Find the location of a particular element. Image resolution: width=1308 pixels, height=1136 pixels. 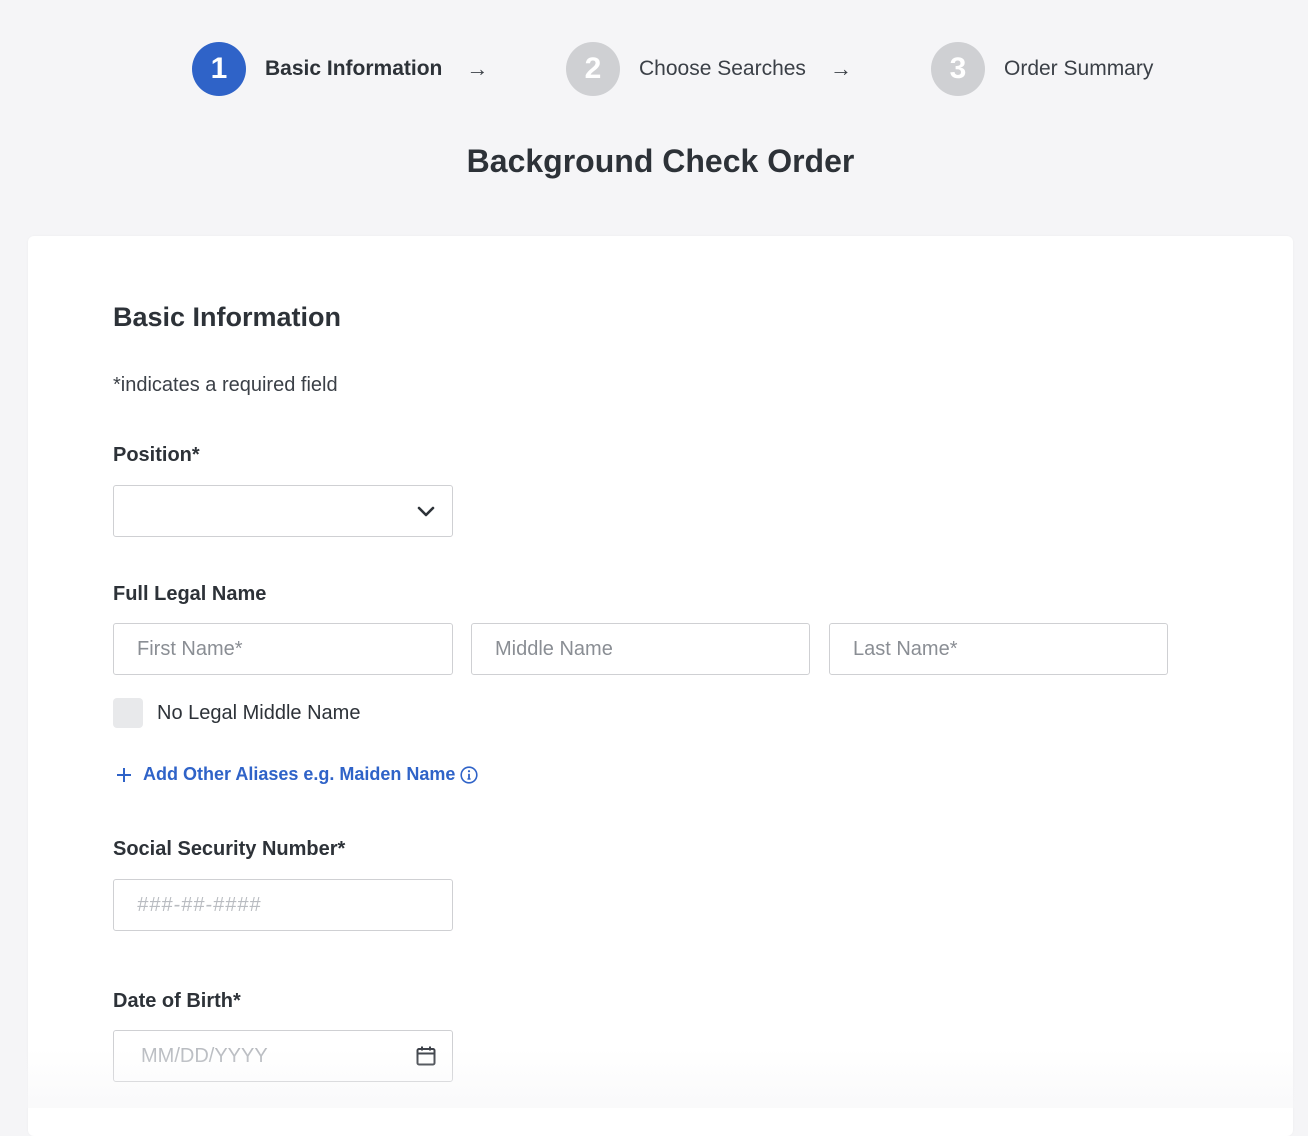

middle-name-field: Middle Name is located at coordinates (640, 649).